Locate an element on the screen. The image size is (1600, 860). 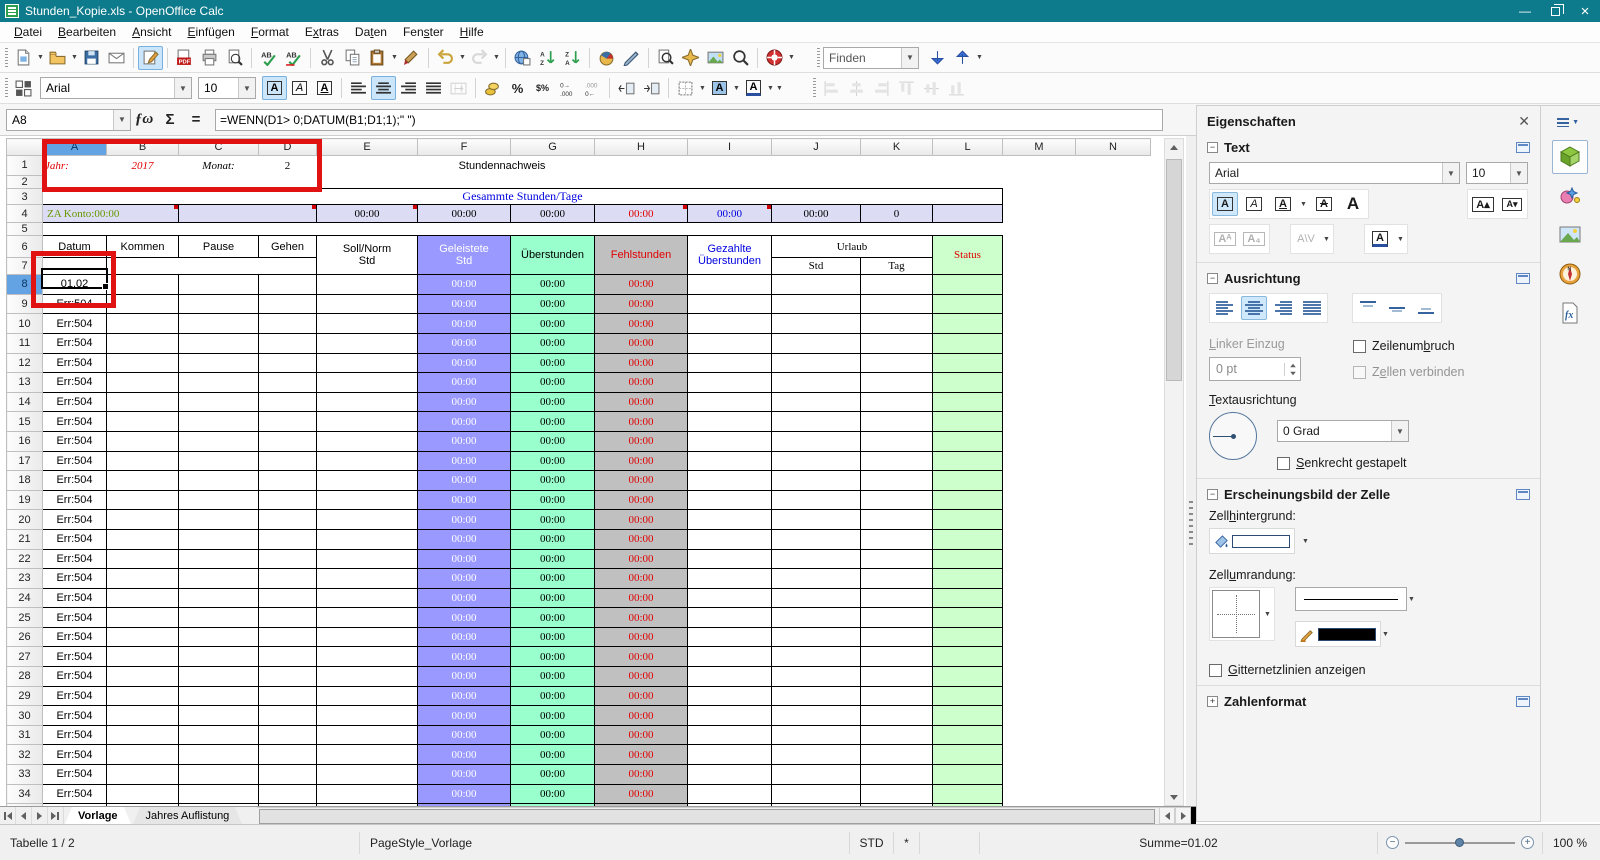
insert-chart-button is located at coordinates (606, 58).